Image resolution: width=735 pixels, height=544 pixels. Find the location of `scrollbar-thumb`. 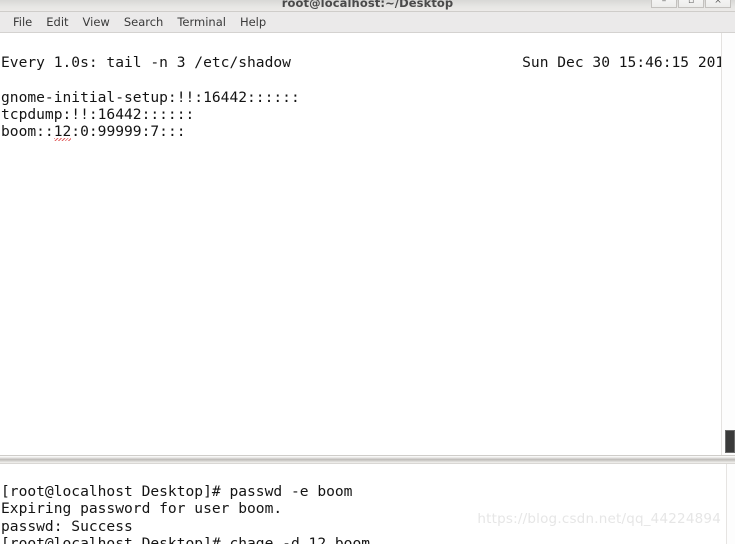

scrollbar-thumb is located at coordinates (730, 441).